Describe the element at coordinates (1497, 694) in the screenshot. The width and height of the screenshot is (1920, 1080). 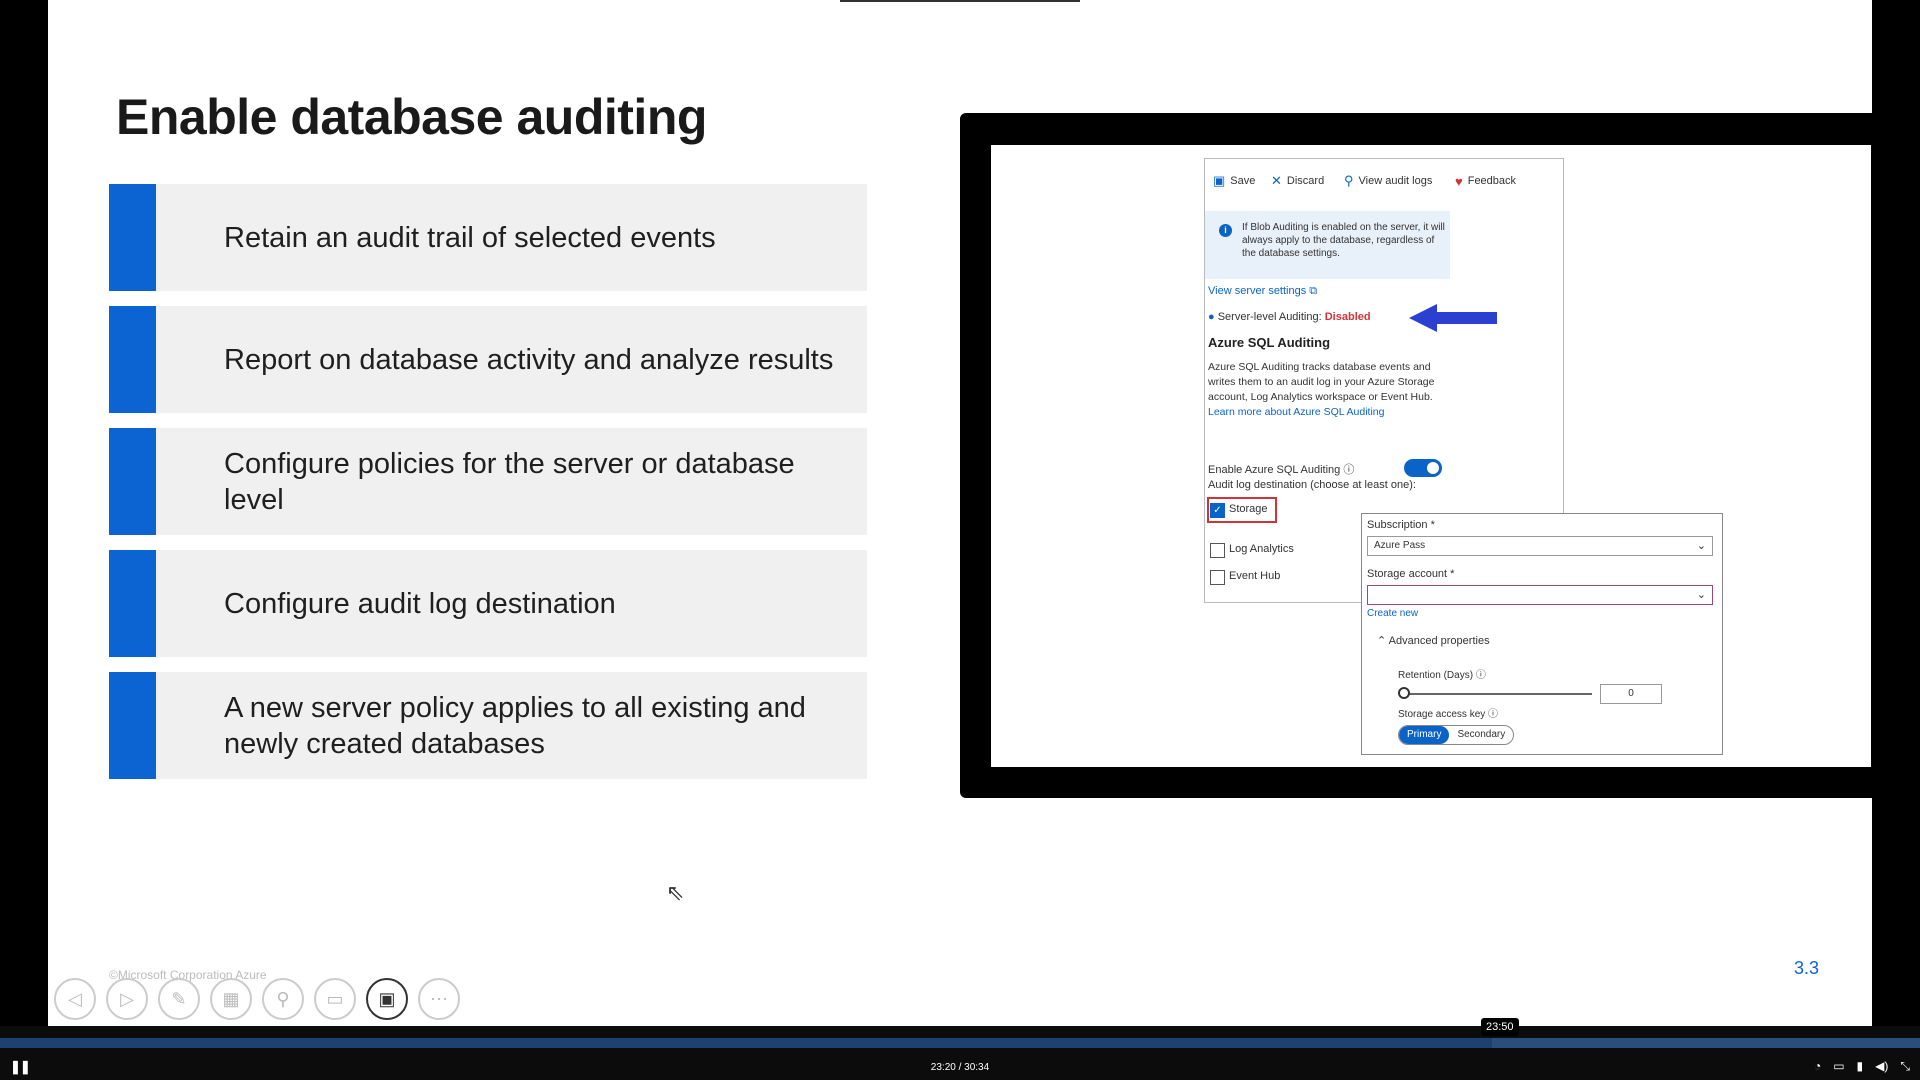
I see `retention-slider` at that location.